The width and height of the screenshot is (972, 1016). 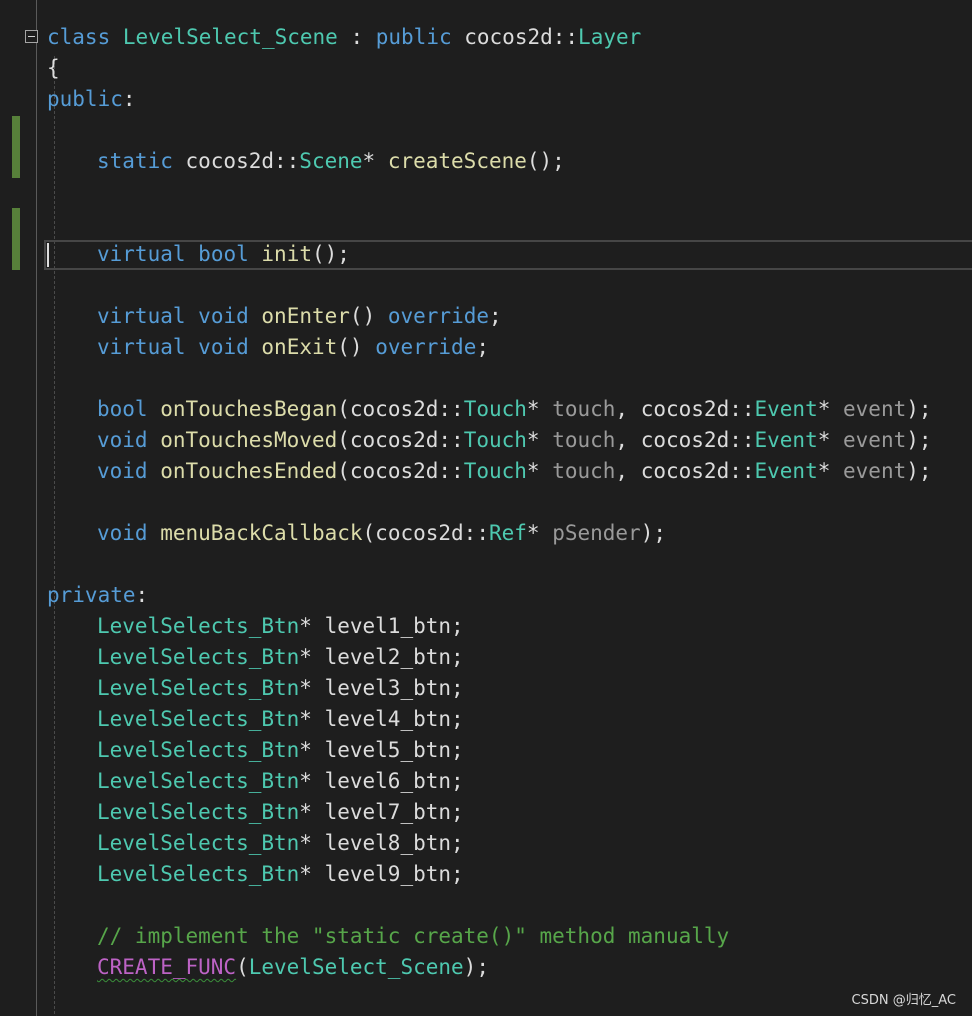 I want to click on code-line: virtual void onEnter() override;, so click(x=489, y=316).